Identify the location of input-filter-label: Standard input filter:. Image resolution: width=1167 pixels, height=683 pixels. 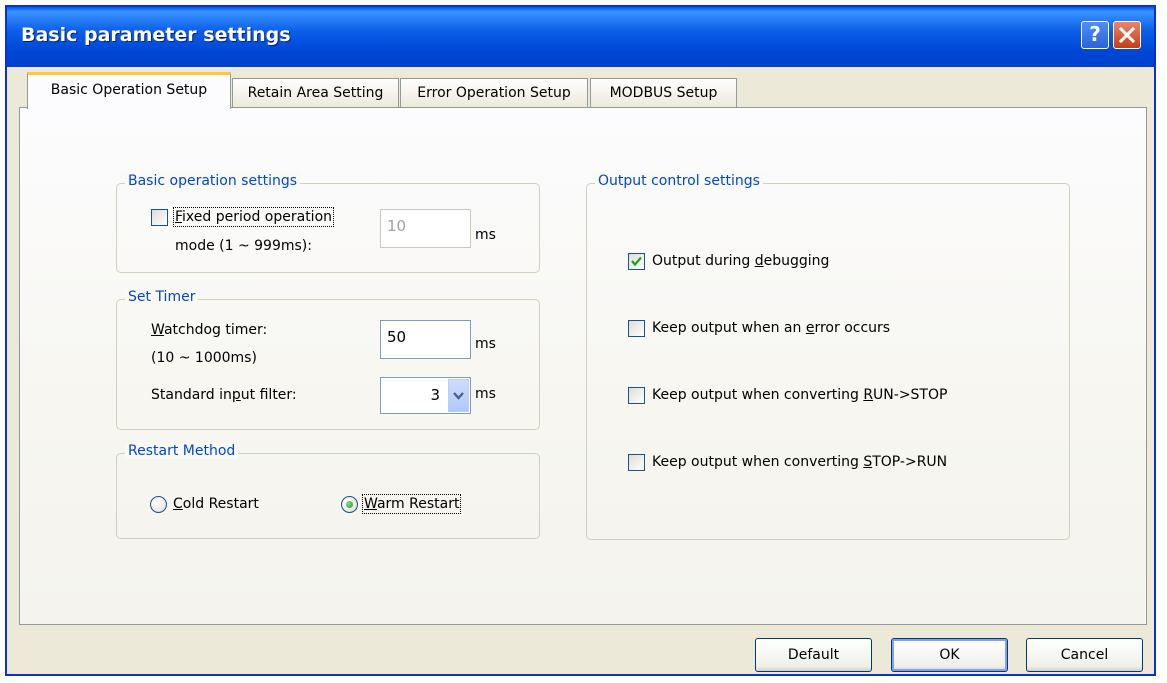
(224, 395).